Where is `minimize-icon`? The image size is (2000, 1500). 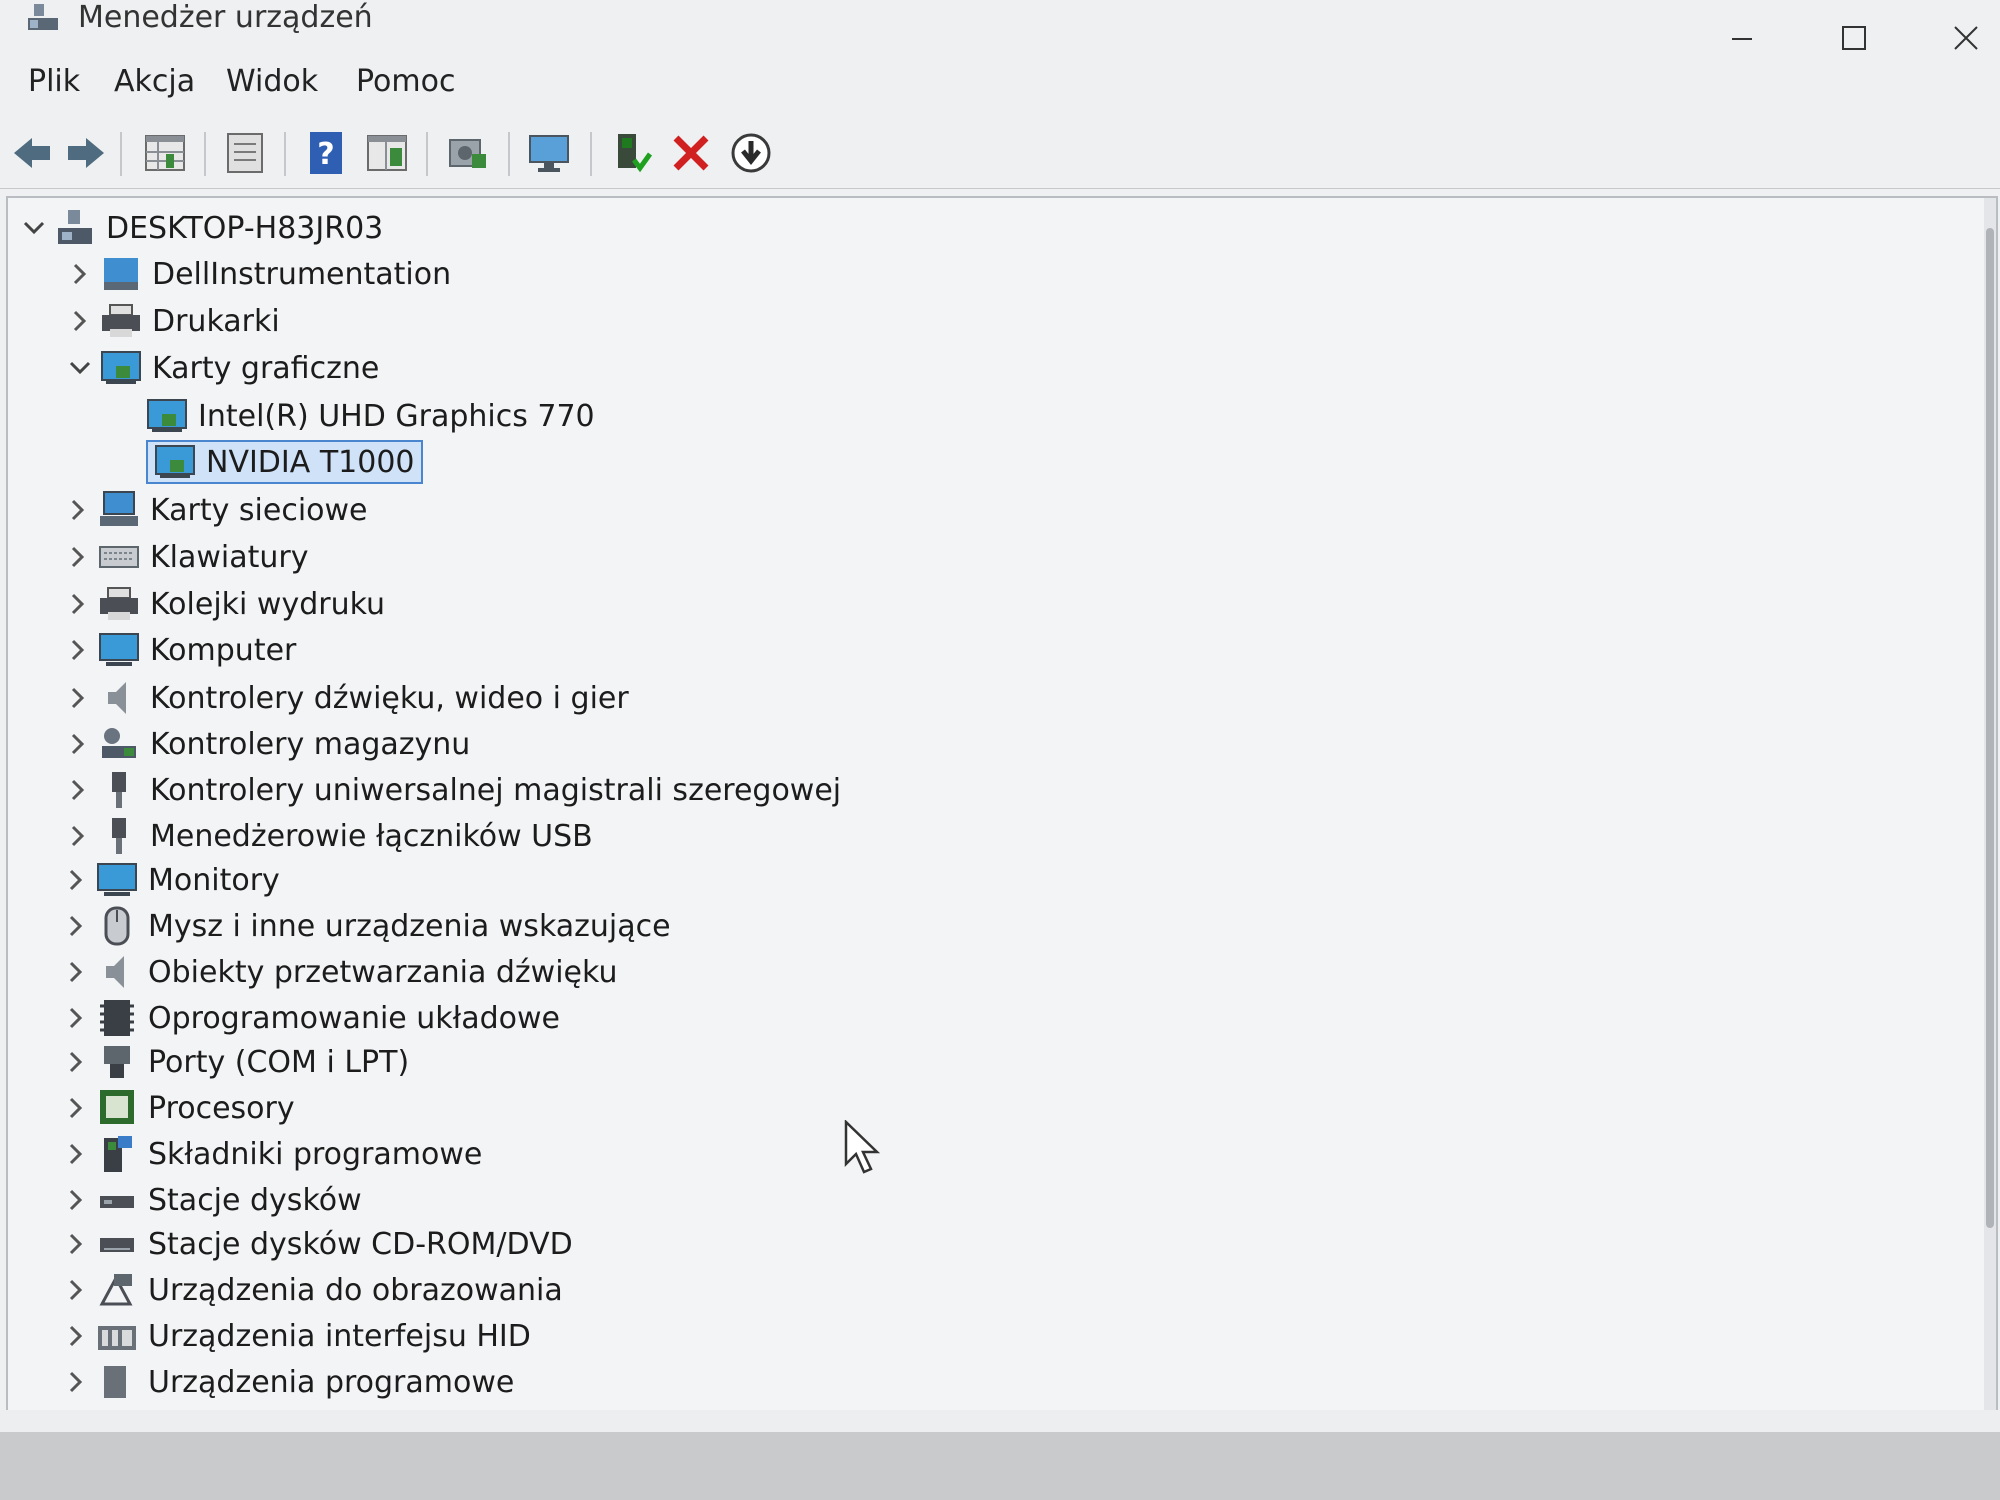 minimize-icon is located at coordinates (1742, 39).